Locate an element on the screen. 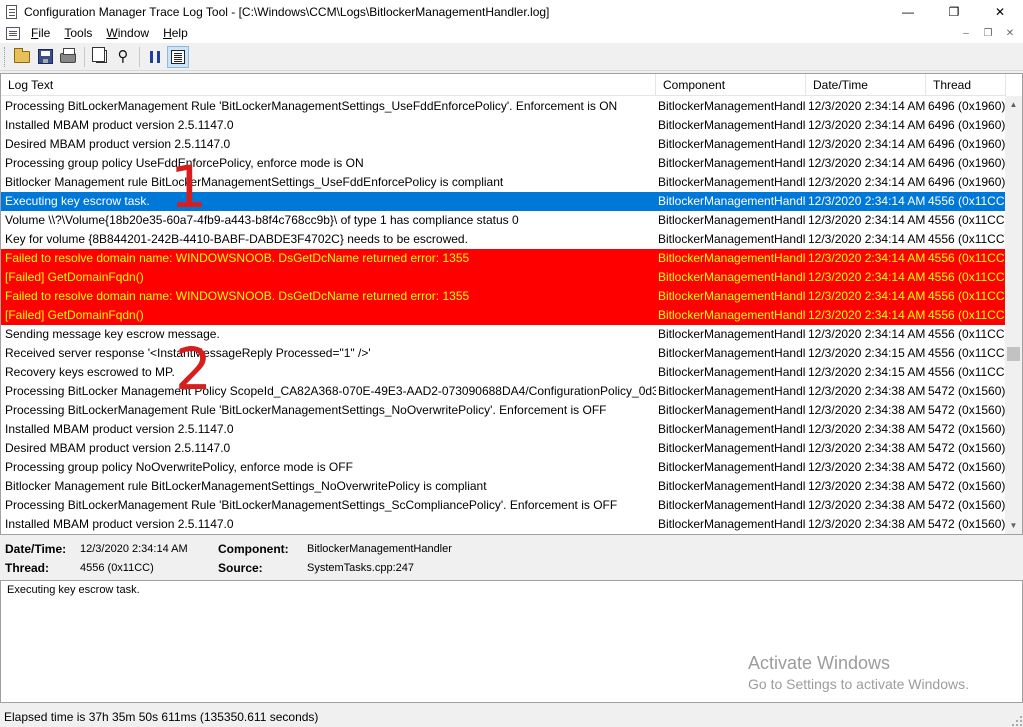  thread-cell: 5472 (0x1560) is located at coordinates (967, 524).